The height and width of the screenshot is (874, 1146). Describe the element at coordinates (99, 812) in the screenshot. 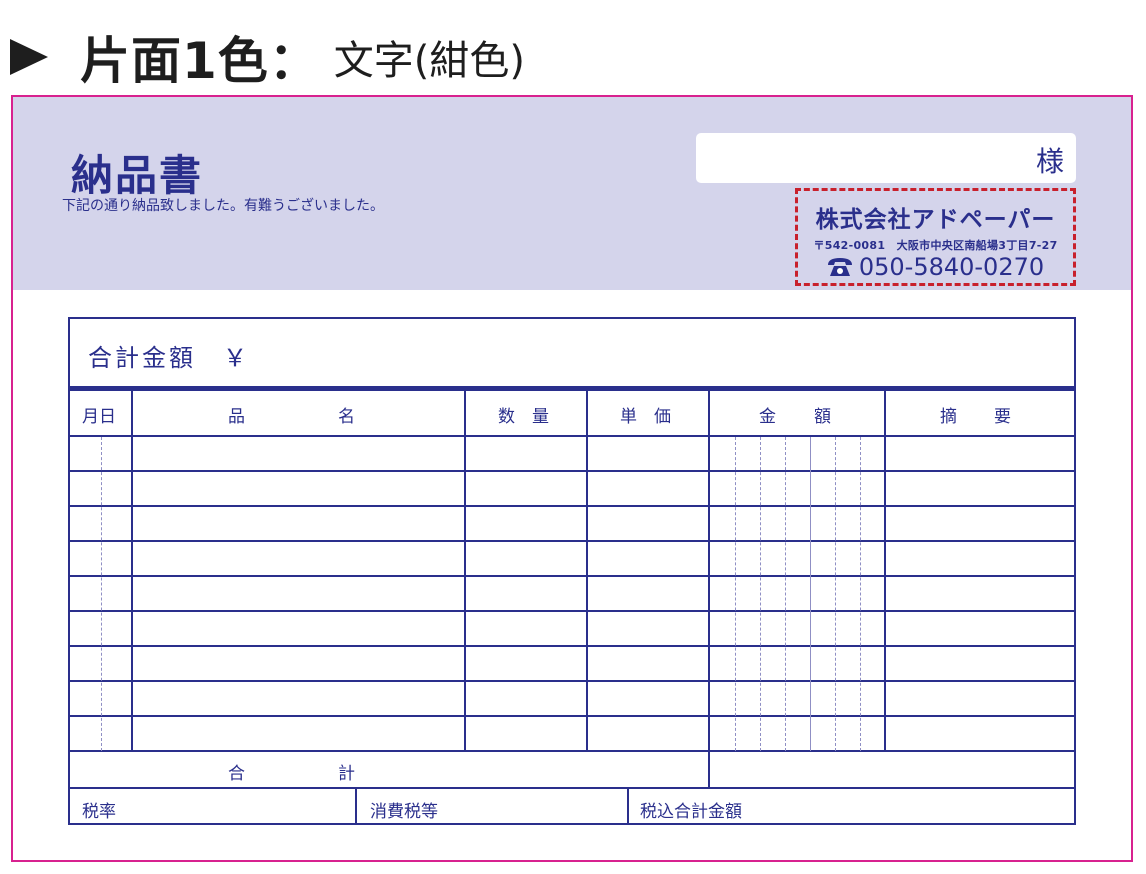

I see `footer-tax-rate: 税率` at that location.